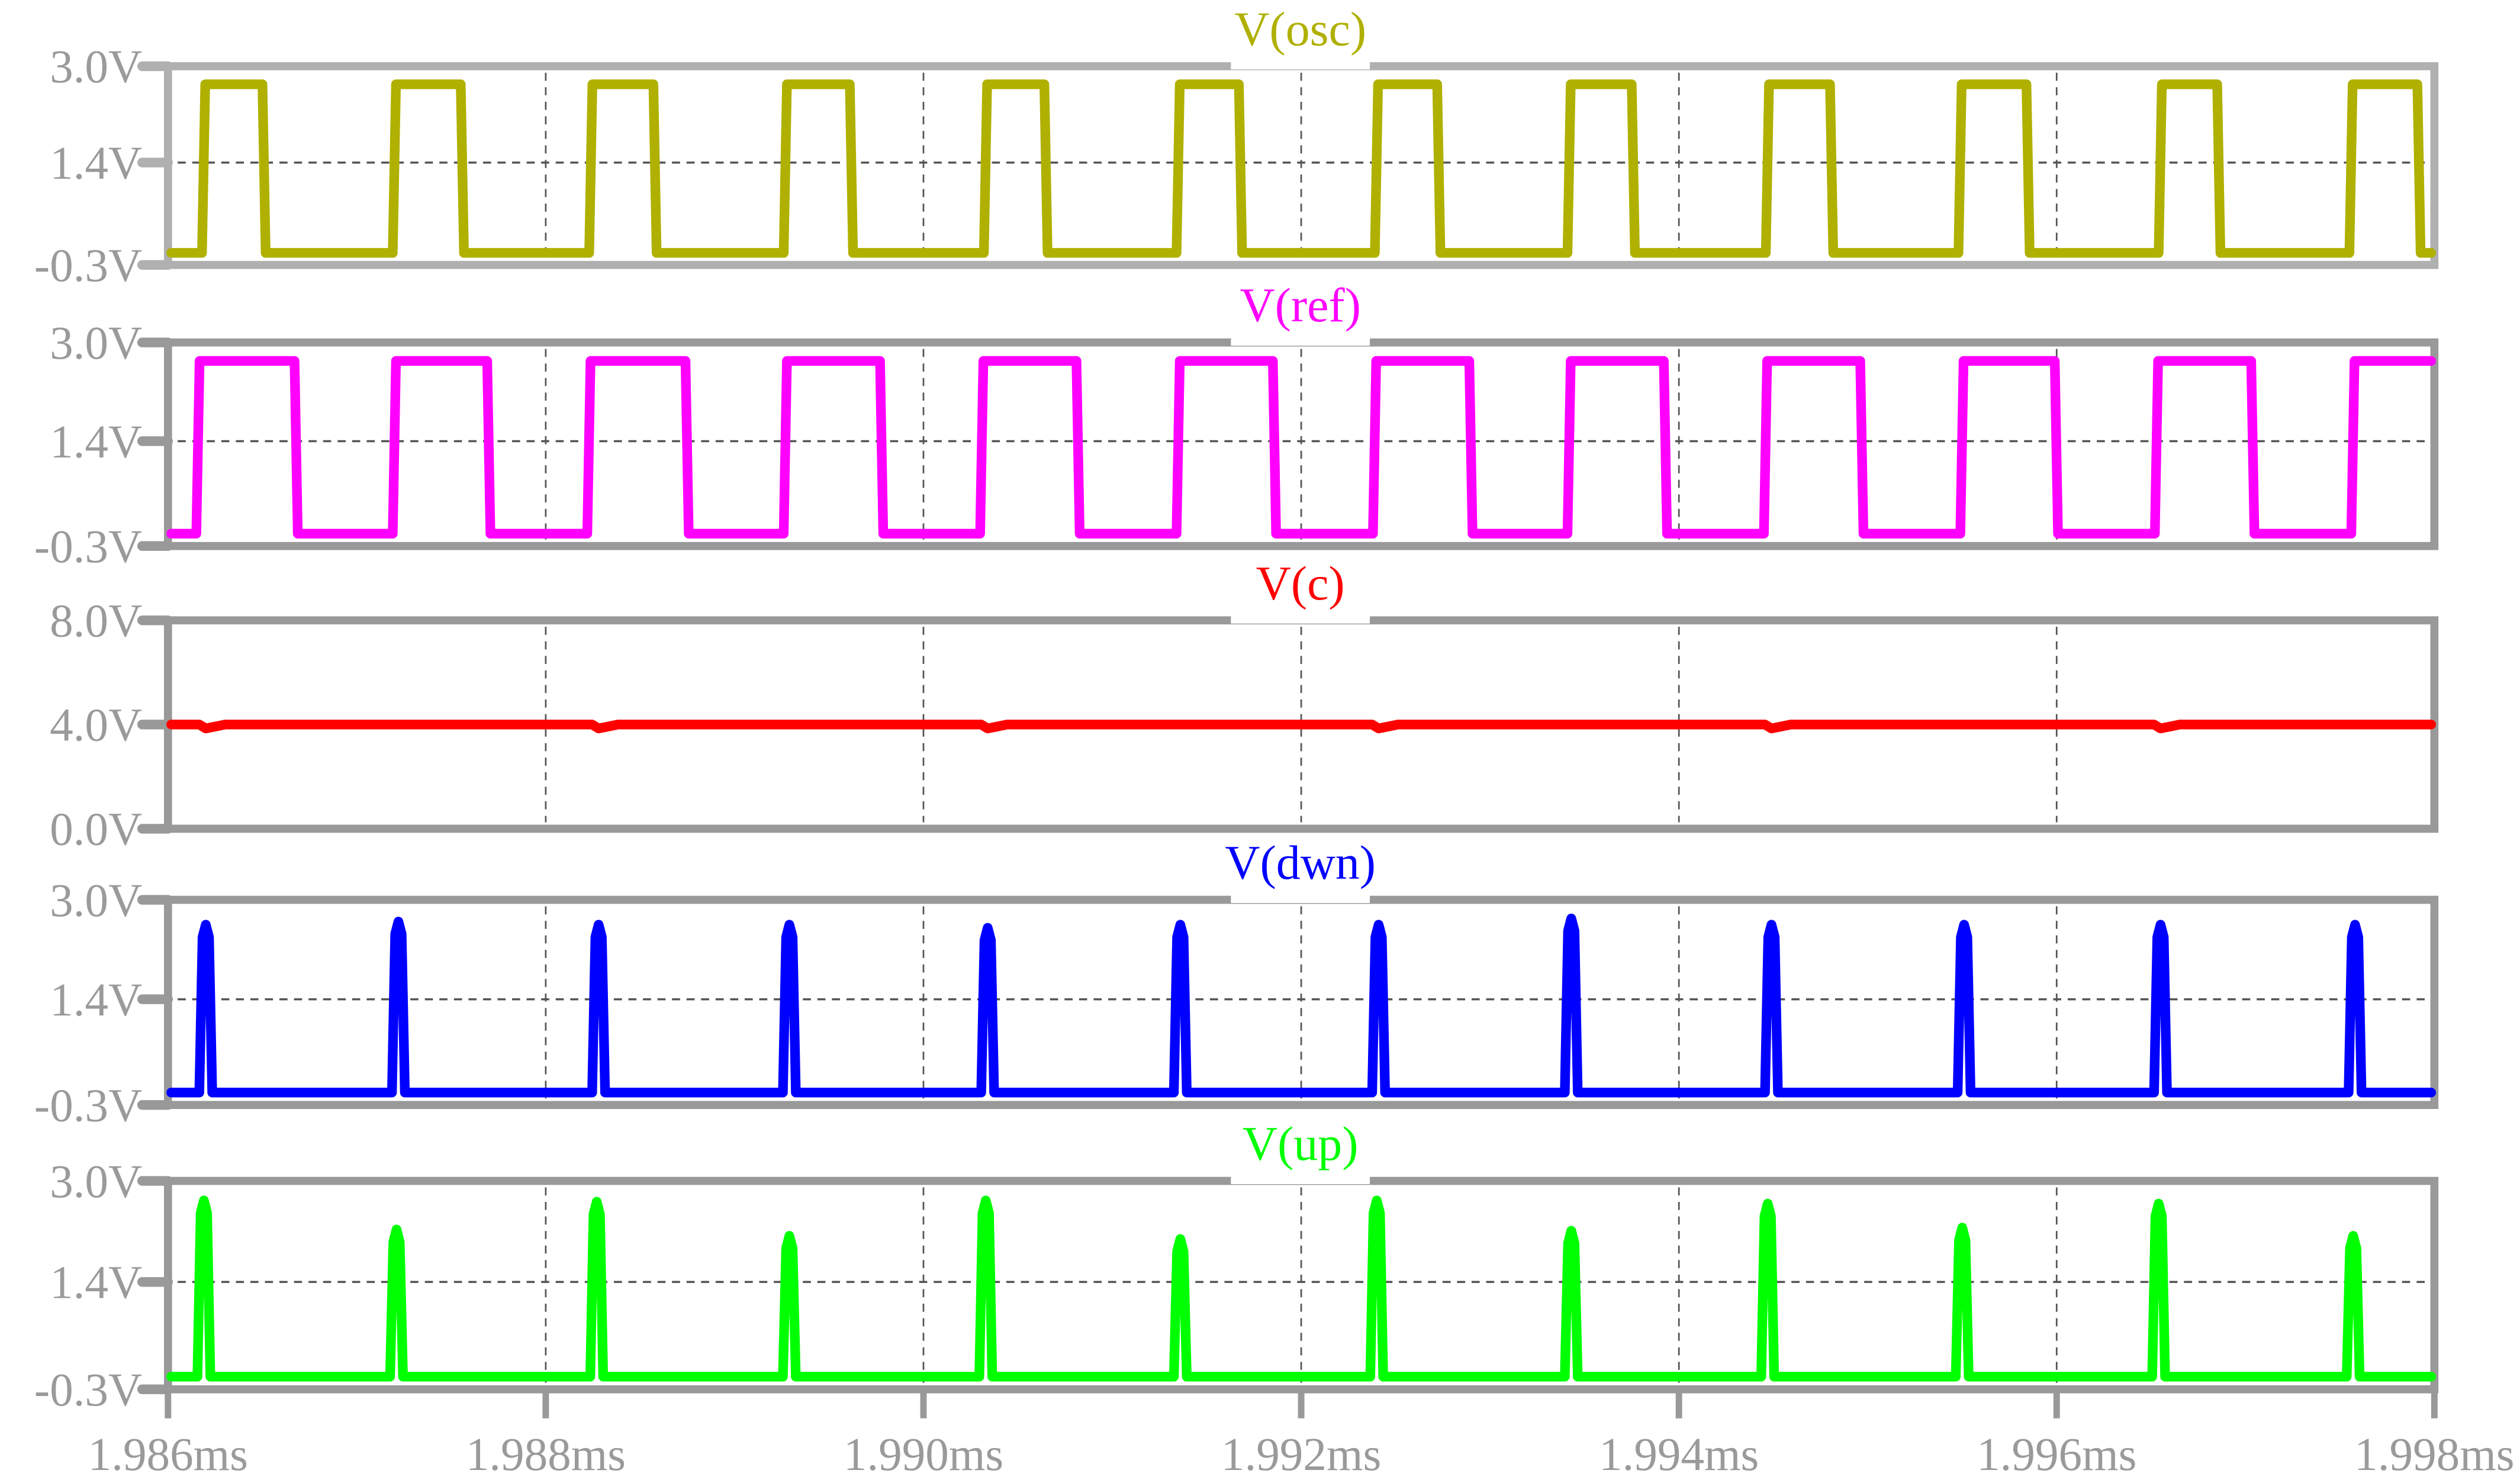 Image resolution: width=2520 pixels, height=1483 pixels. I want to click on x-tick-label: 1.996ms, so click(2056, 1455).